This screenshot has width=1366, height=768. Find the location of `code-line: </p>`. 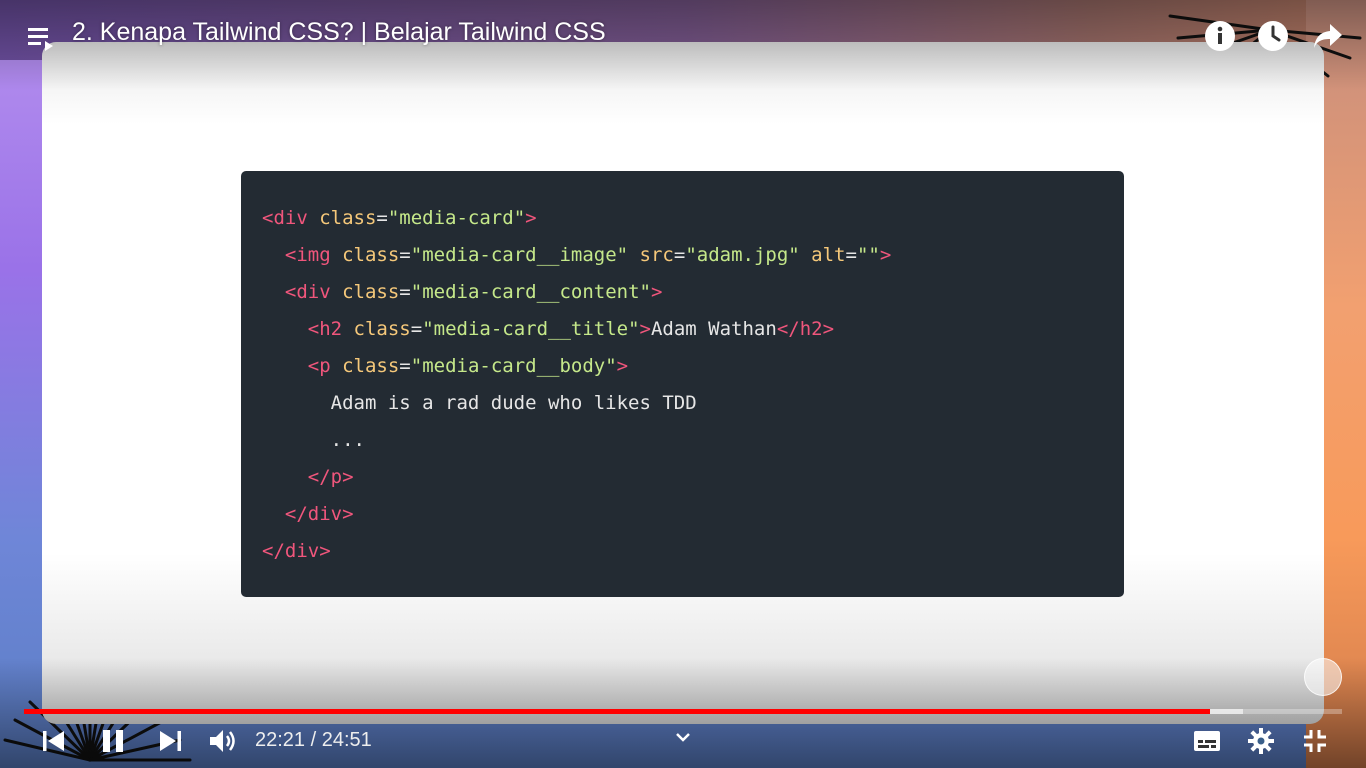

code-line: </p> is located at coordinates (682, 482).